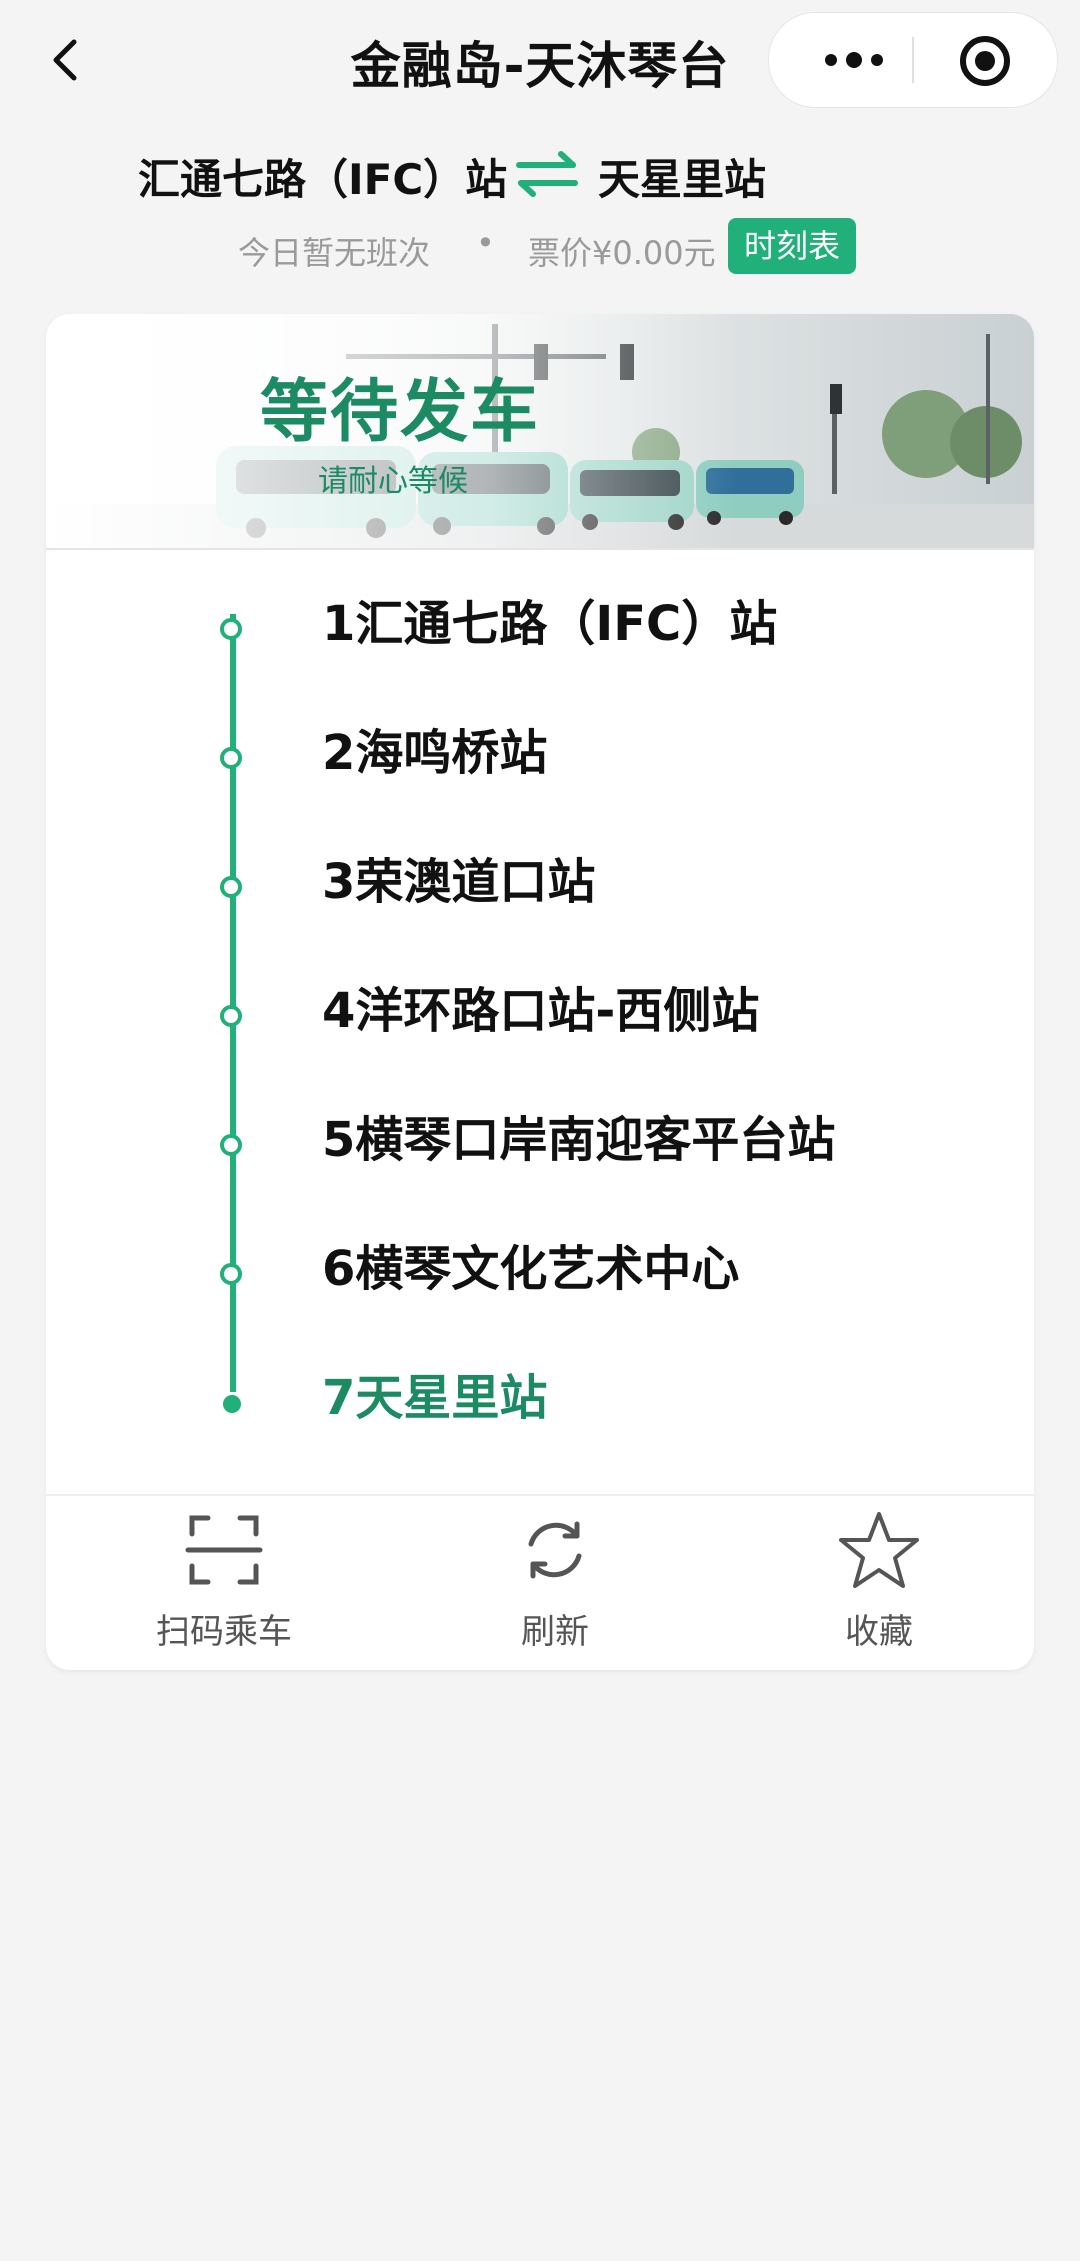 The height and width of the screenshot is (2261, 1080). I want to click on origin-station: 汇通七路（IFC）站, so click(323, 179).